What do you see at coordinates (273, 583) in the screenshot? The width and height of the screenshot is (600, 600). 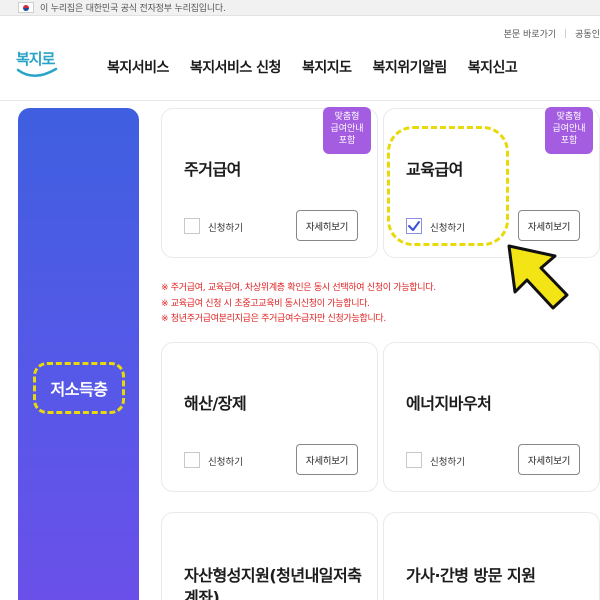 I see `card-title: 자산형성지원(청년내일저축계좌)` at bounding box center [273, 583].